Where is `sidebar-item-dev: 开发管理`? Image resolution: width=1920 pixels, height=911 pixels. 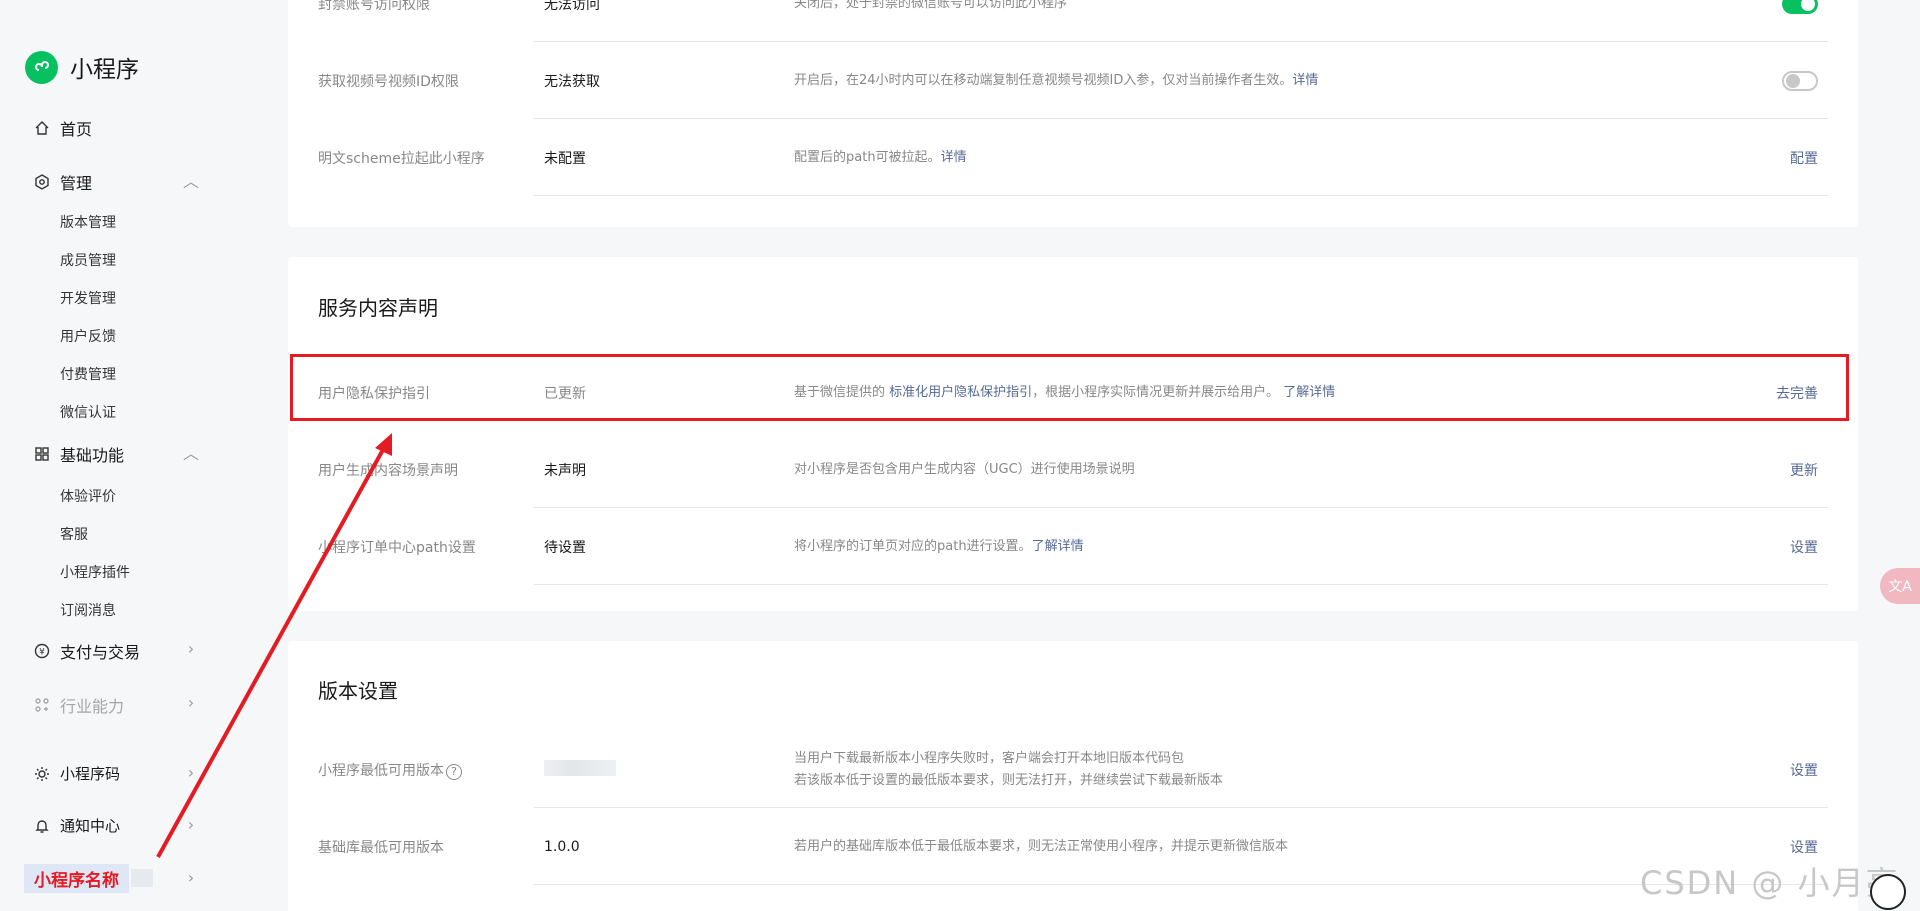
sidebar-item-dev: 开发管理 is located at coordinates (88, 298).